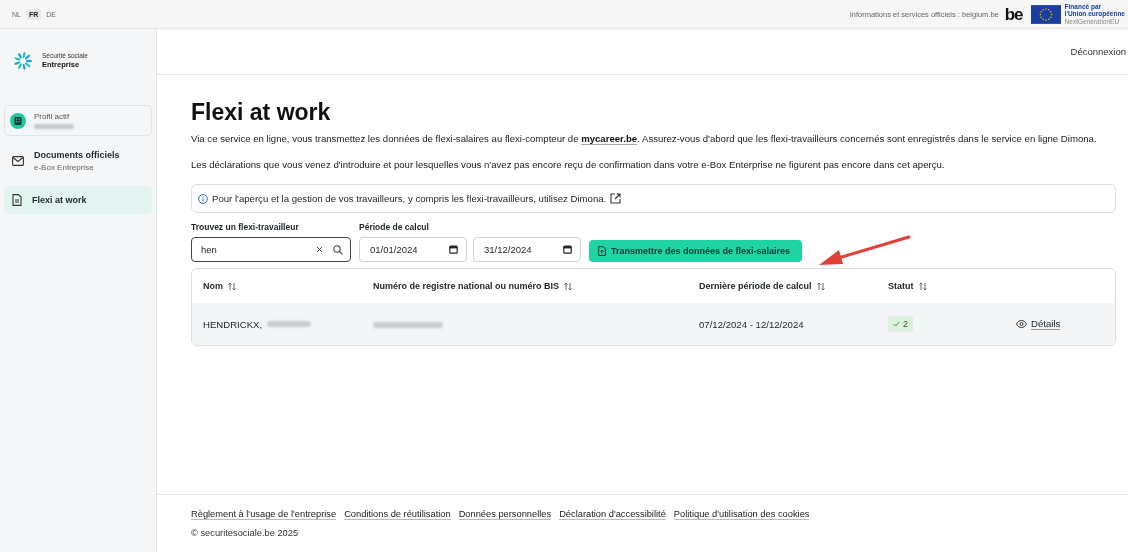 The image size is (1128, 552). I want to click on table-cell-text: 07/12/2024 - 12/12/2024, so click(752, 324).